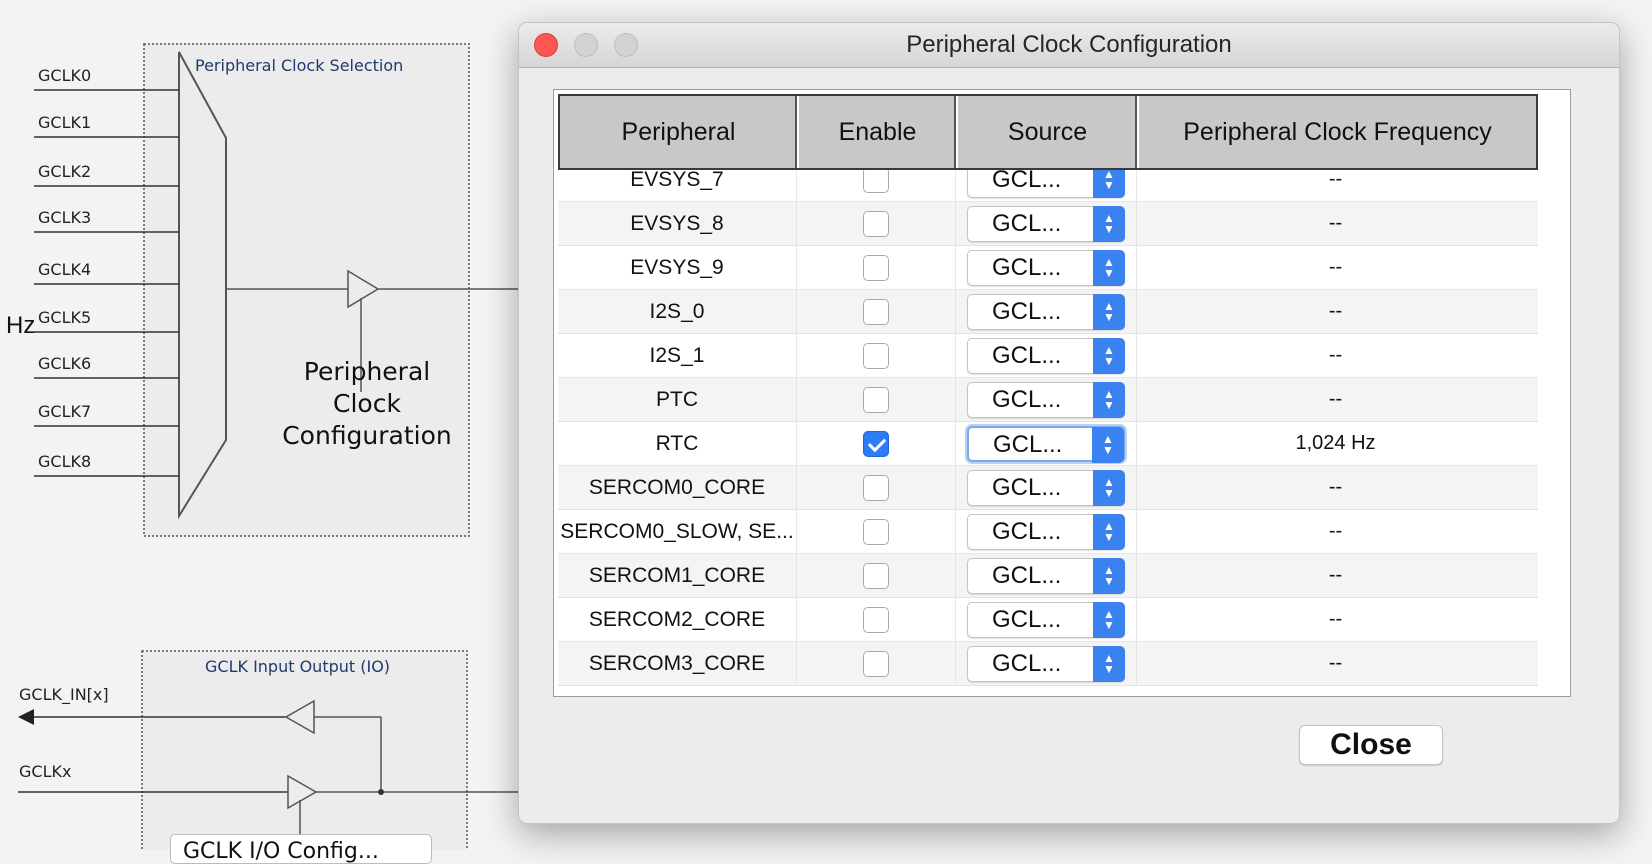  Describe the element at coordinates (677, 399) in the screenshot. I see `peripheral-name: PTC` at that location.